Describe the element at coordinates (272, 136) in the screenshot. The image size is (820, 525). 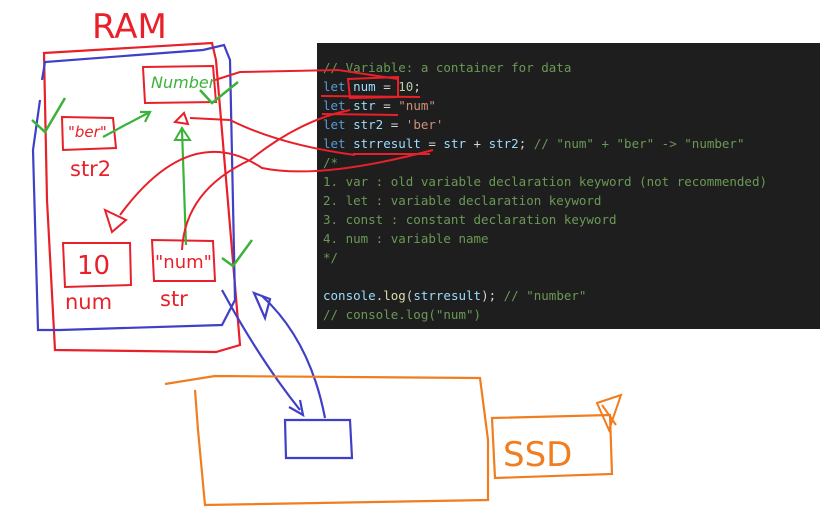
I see `line-strresult` at that location.